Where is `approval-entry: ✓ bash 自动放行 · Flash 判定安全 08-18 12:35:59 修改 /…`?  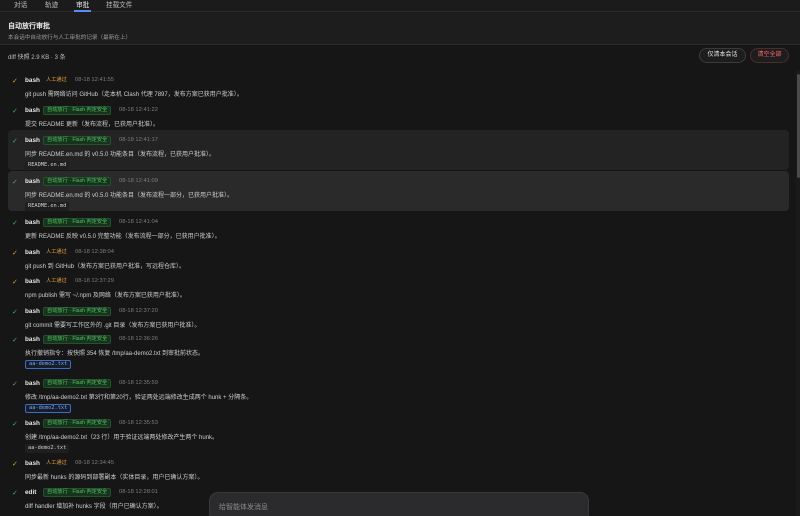 approval-entry: ✓ bash 自动放行 · Flash 判定安全 08-18 12:35:59 修改 /… is located at coordinates (398, 393).